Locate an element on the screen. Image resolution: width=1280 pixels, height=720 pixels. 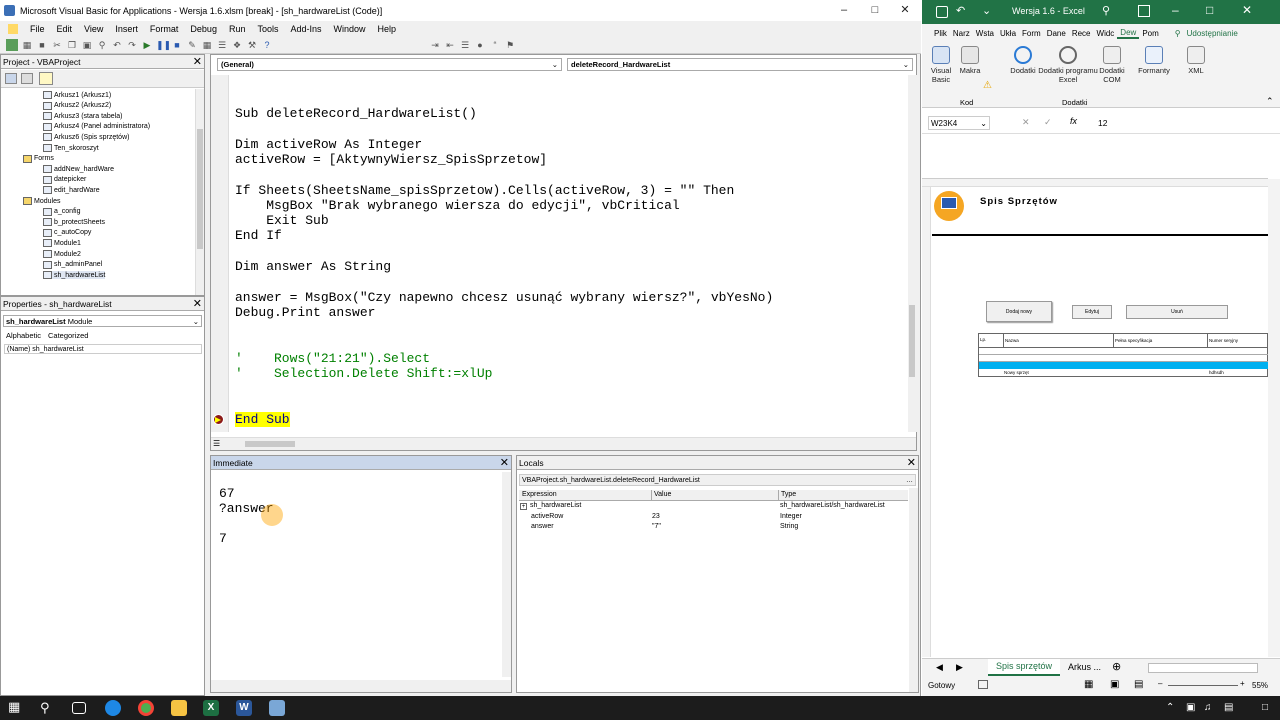
table-row: Nowy sprzęt hdhsdh is located at coordinates (1124, 372).